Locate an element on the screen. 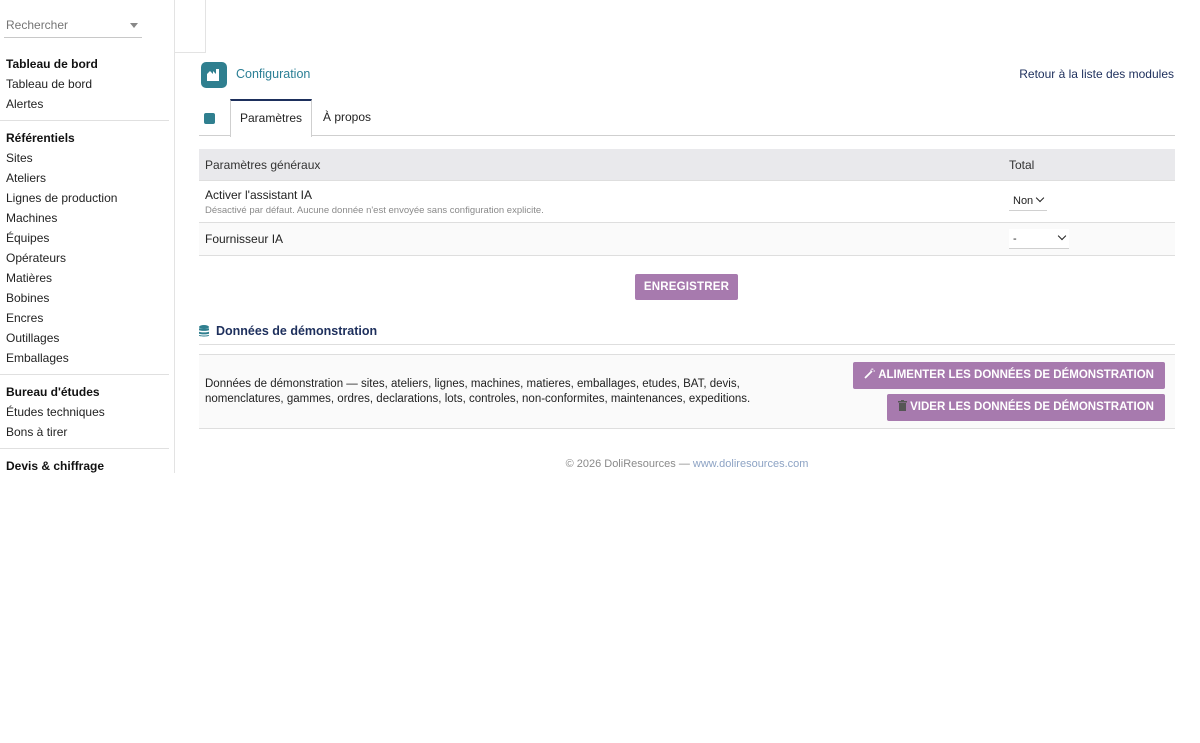 This screenshot has height=743, width=1200. ai-provider-select: - is located at coordinates (1039, 239).